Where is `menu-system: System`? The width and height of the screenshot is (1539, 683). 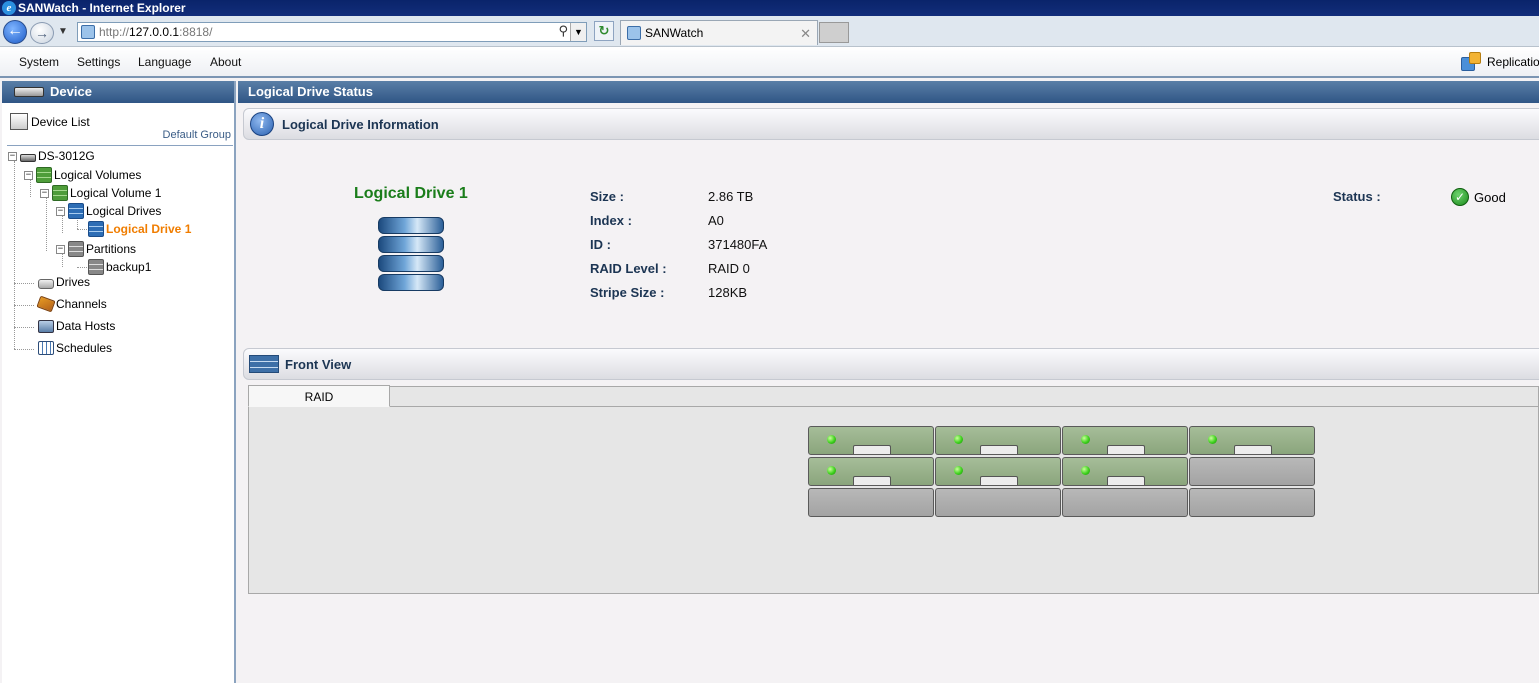 menu-system: System is located at coordinates (39, 62).